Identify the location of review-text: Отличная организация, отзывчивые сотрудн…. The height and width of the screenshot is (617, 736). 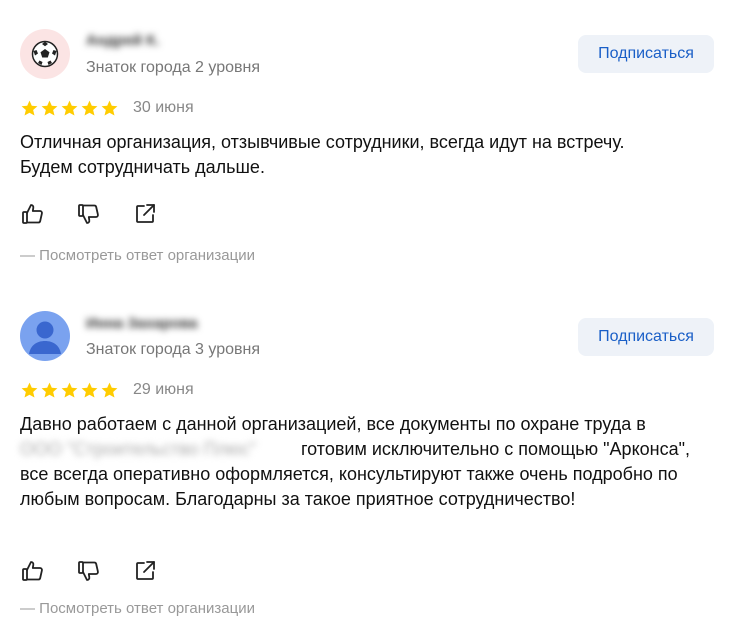
(370, 155).